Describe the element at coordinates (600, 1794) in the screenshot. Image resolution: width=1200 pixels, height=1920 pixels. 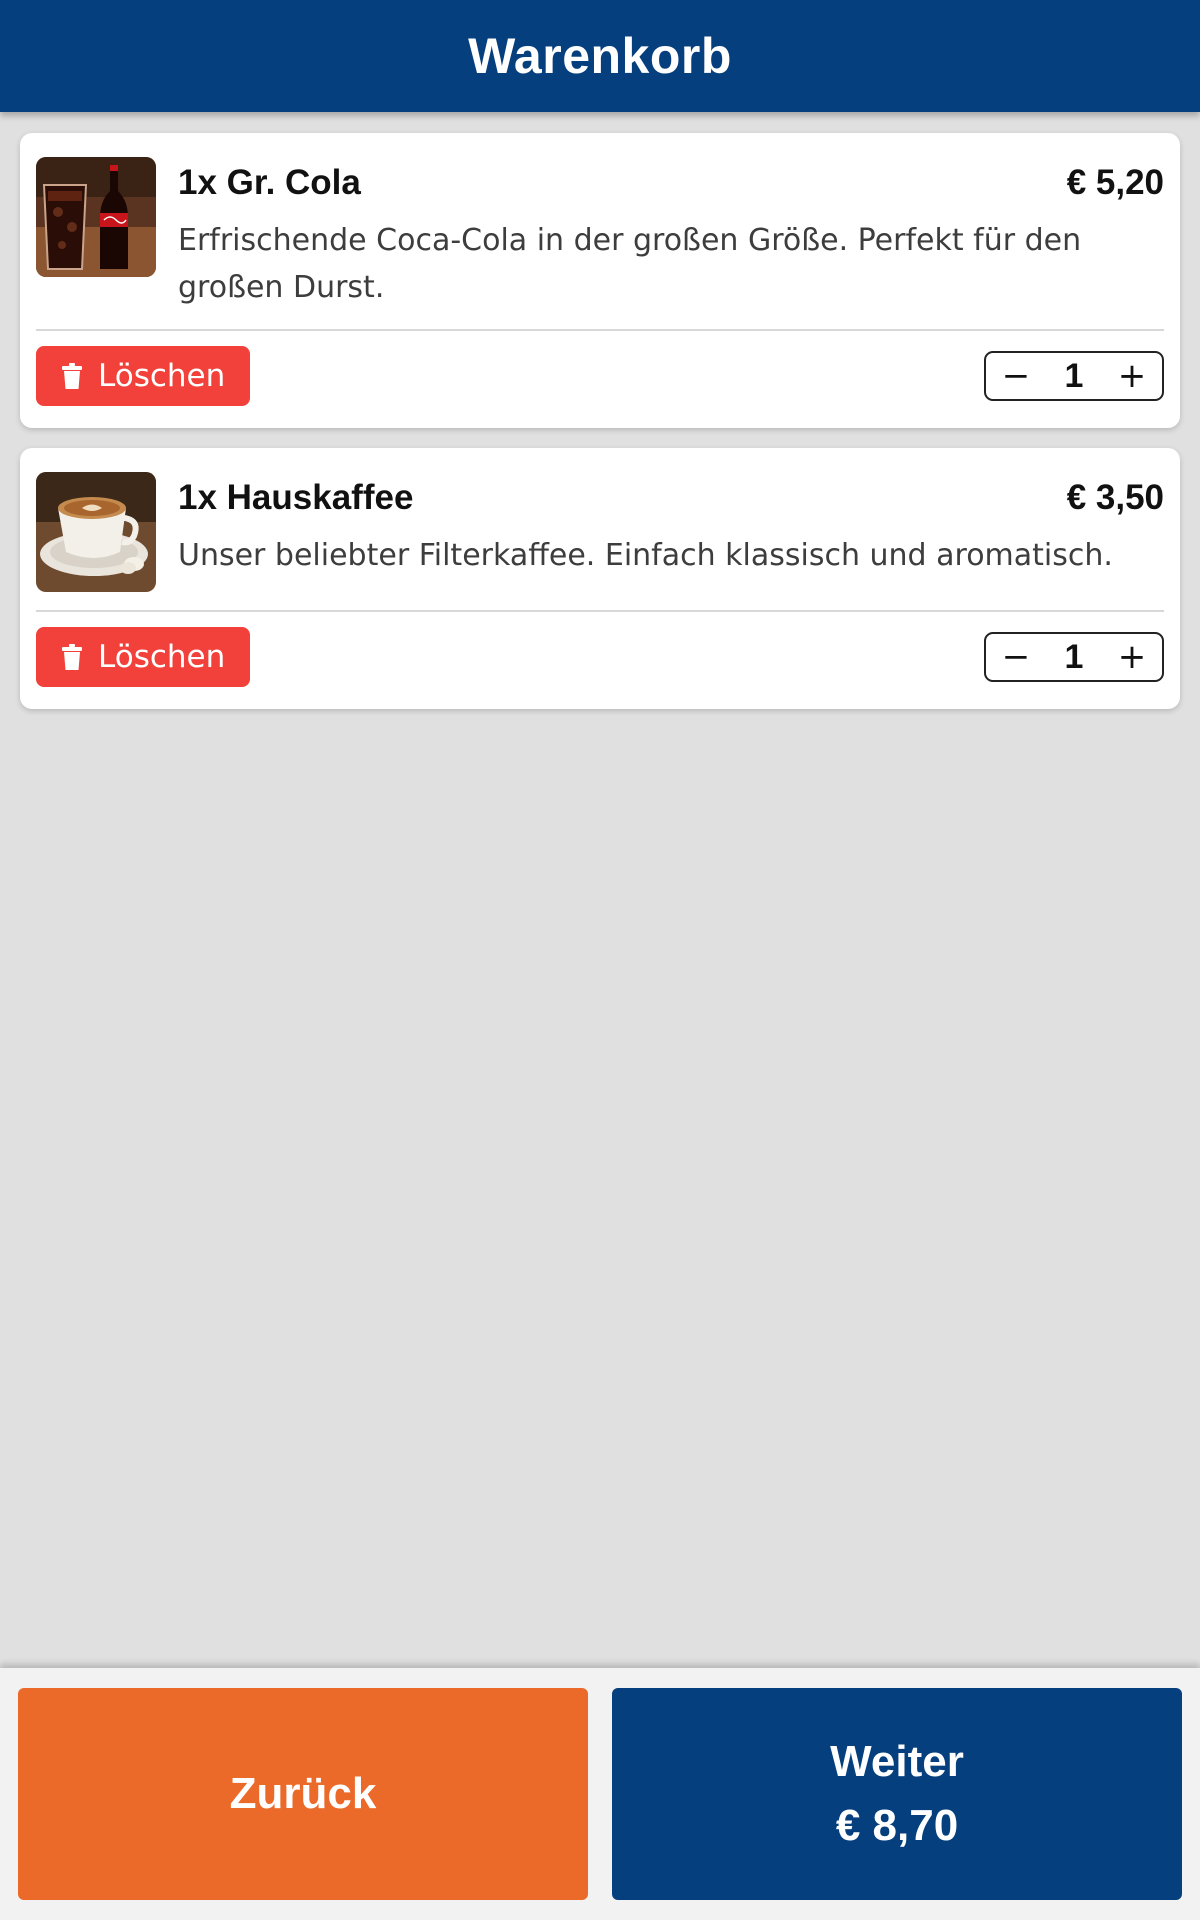
I see `footer-bar: Zurück Weiter € 8,70` at that location.